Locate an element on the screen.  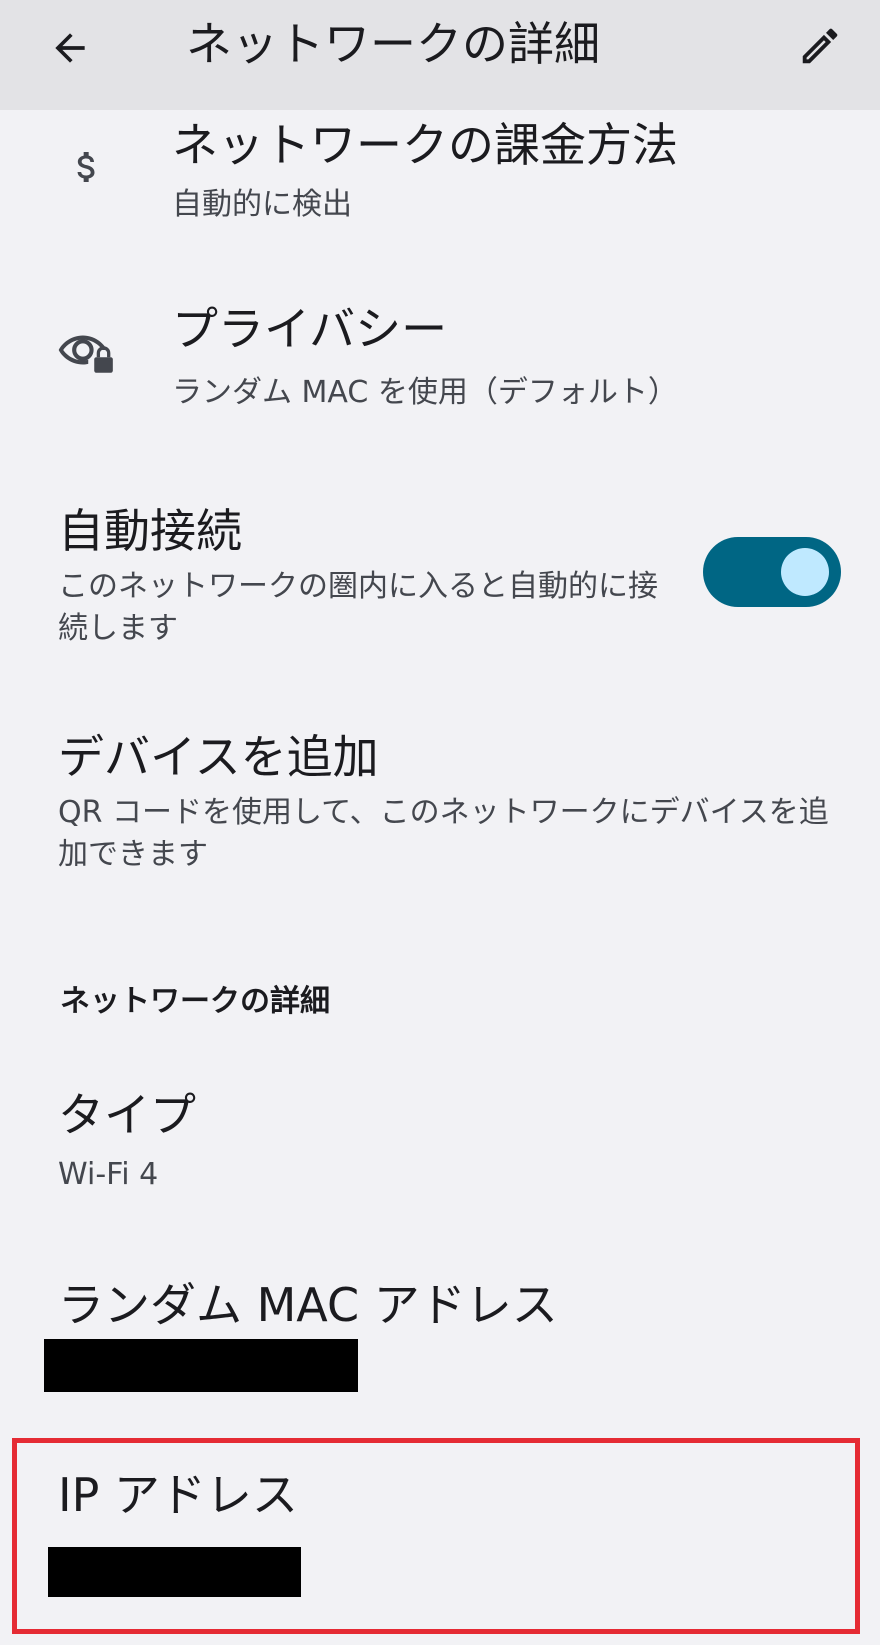
add-device-subtitle: QR コードを使用して、このネットワークにデバイスを追加できます is located at coordinates (443, 833).